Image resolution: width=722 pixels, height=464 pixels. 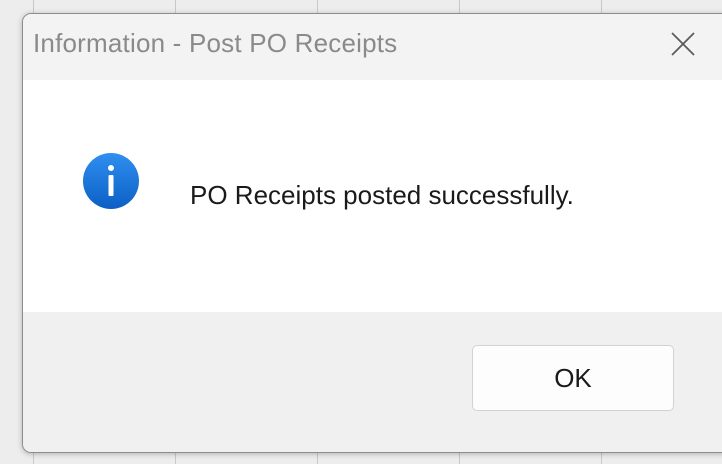 I want to click on dialog-message: PO Receipts posted successfully., so click(x=382, y=195).